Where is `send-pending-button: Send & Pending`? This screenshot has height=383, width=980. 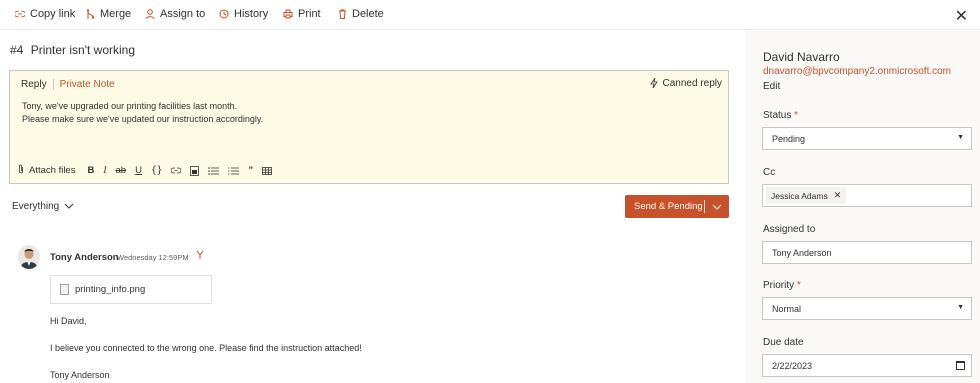 send-pending-button: Send & Pending is located at coordinates (677, 206).